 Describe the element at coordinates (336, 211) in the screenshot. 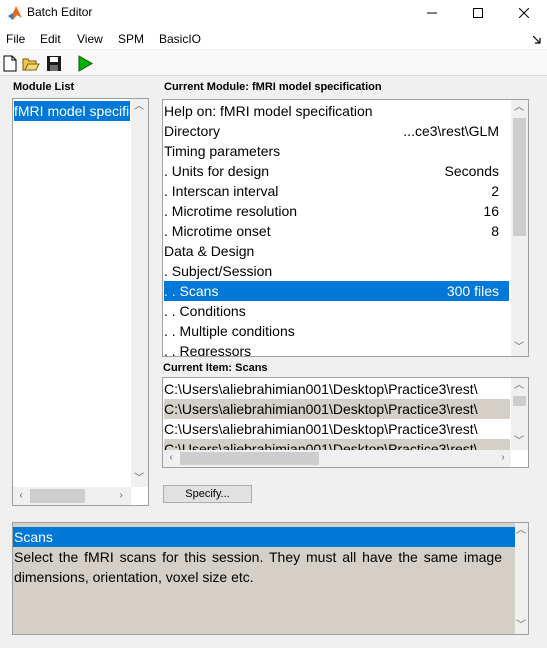

I see `module-row: . Microtime resolution 16` at that location.